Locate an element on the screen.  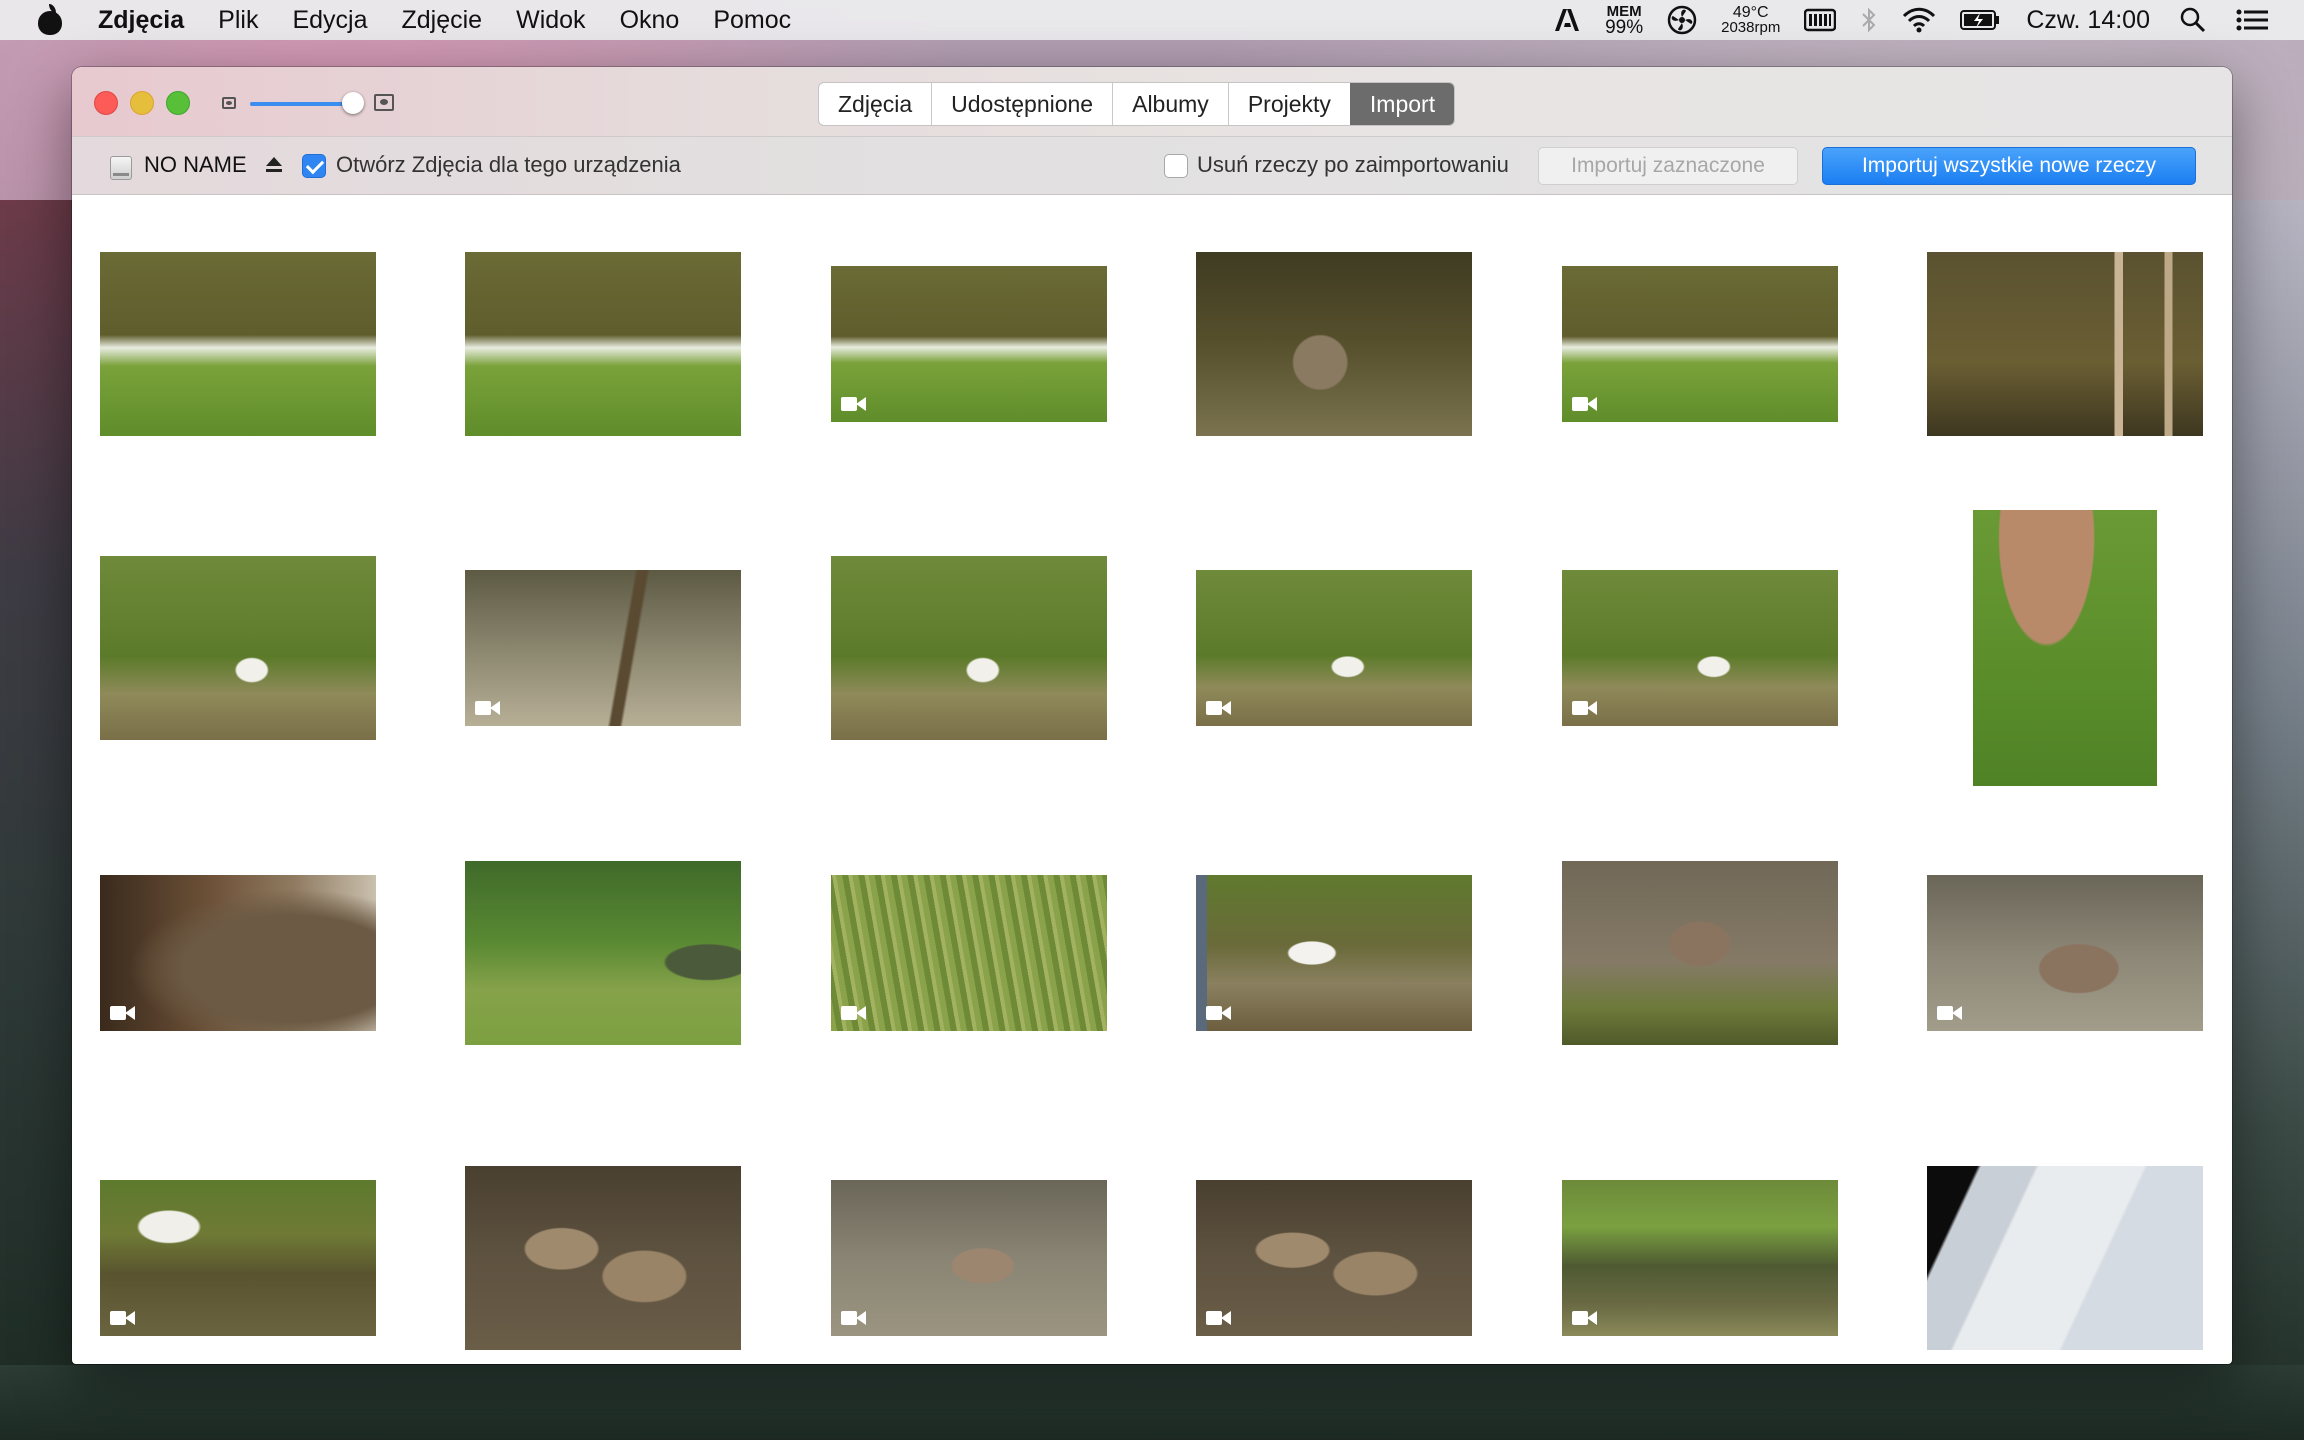
delete-after-import-label: Usuń rzeczy po zaimportowaniu is located at coordinates (1353, 165).